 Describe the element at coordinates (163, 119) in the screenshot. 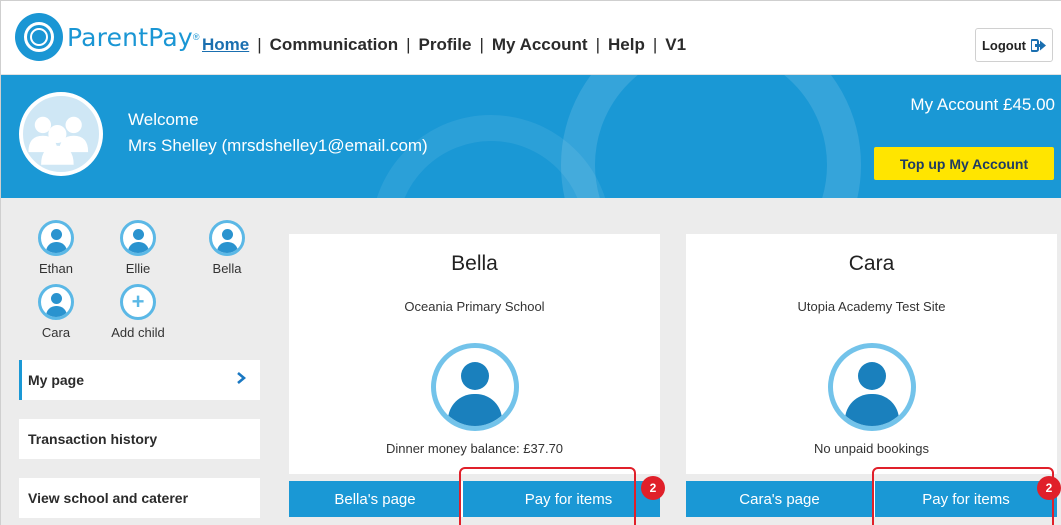

I see `welcome-text: Welcome` at that location.